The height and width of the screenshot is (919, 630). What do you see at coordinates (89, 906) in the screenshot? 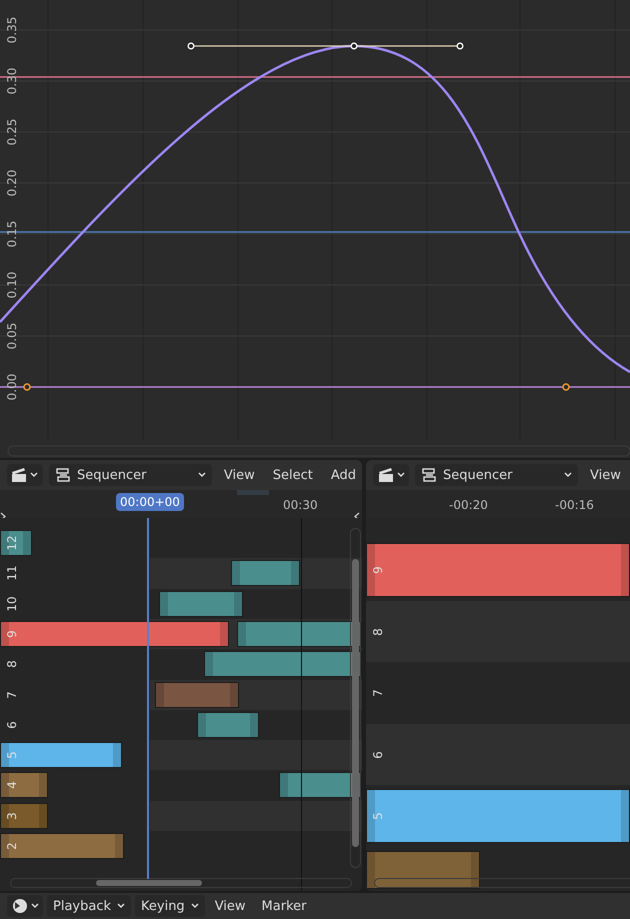
I see `menu-dropdown: Playback` at bounding box center [89, 906].